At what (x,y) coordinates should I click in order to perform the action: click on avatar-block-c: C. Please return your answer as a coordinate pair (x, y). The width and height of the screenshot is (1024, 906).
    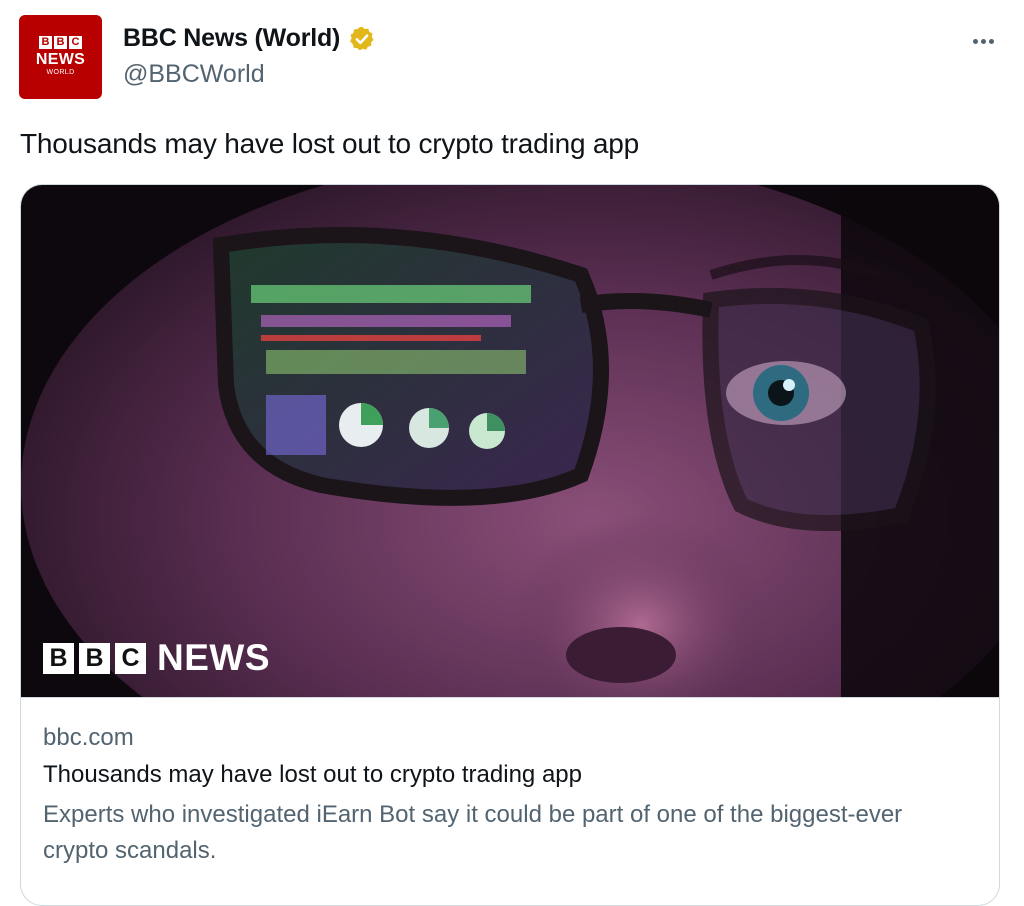
    Looking at the image, I should click on (75, 42).